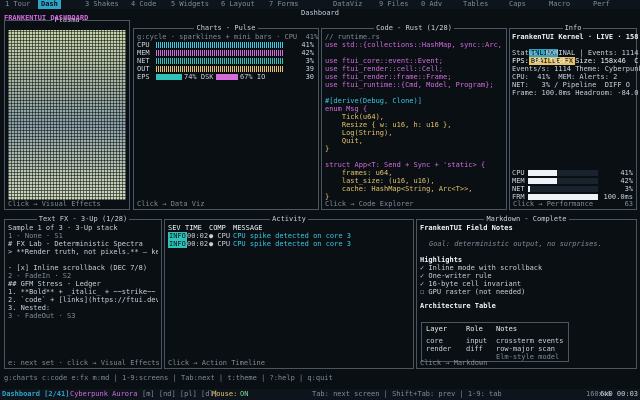 The width and height of the screenshot is (640, 400). What do you see at coordinates (309, 69) in the screenshot?
I see `chart-row-out-value: 39` at bounding box center [309, 69].